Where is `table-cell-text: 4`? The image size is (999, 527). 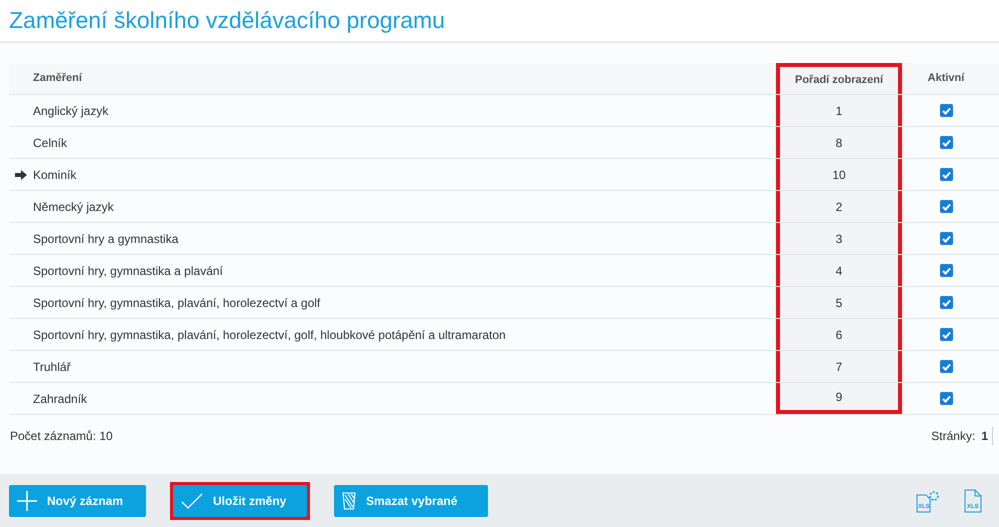
table-cell-text: 4 is located at coordinates (839, 271).